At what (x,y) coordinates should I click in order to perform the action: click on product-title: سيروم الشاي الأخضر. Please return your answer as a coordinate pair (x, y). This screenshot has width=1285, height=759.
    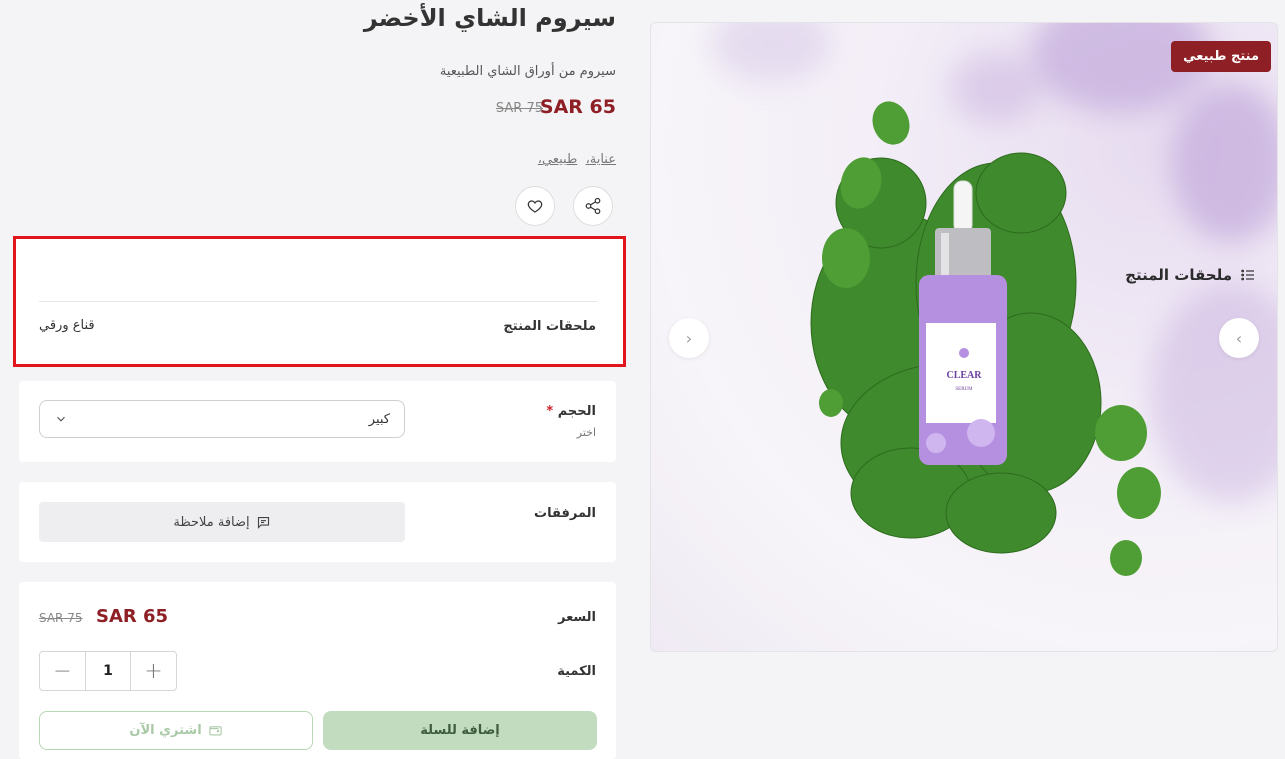
    Looking at the image, I should click on (489, 18).